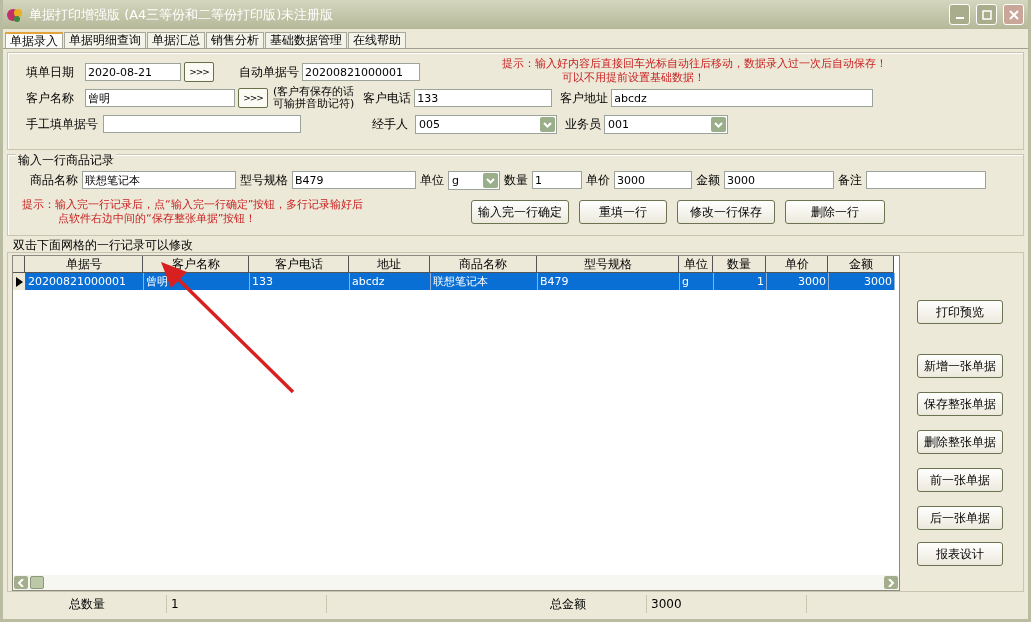  What do you see at coordinates (483, 98) in the screenshot?
I see `phone-field: 133` at bounding box center [483, 98].